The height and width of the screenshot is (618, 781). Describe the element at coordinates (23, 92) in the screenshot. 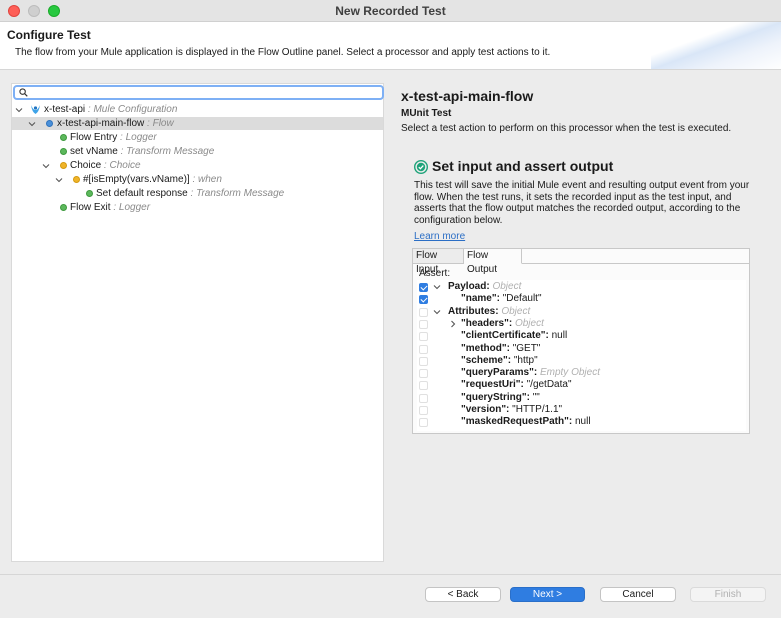

I see `search-icon` at that location.